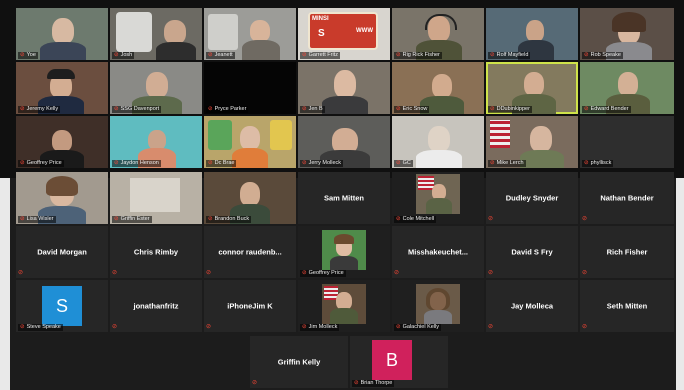 The height and width of the screenshot is (390, 684). I want to click on participant-tile-misshakeuchet: Misshakeuchet... ⊘, so click(438, 252).